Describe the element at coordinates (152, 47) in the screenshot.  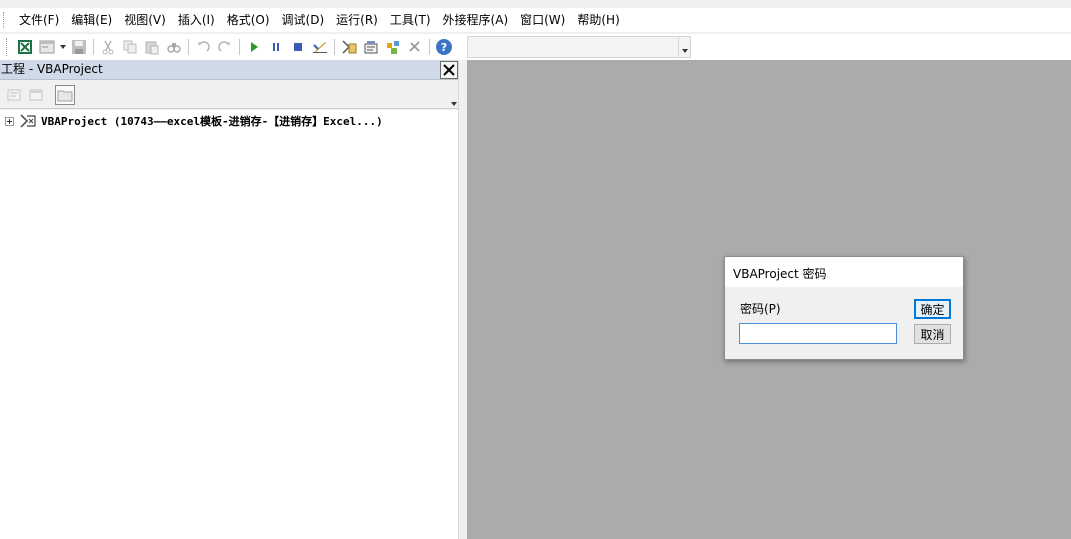
I see `paste-icon` at that location.